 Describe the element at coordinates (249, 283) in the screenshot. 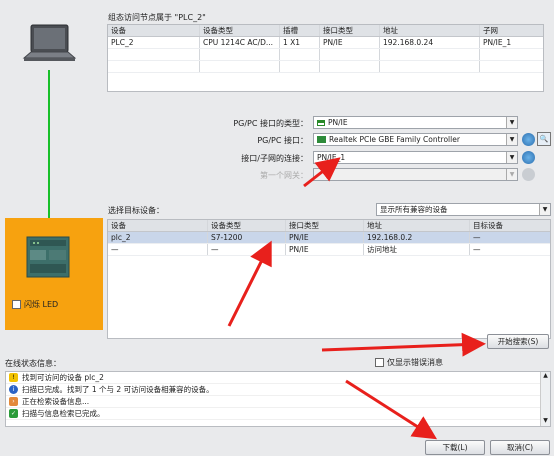

I see `arrow-to-target-row` at that location.